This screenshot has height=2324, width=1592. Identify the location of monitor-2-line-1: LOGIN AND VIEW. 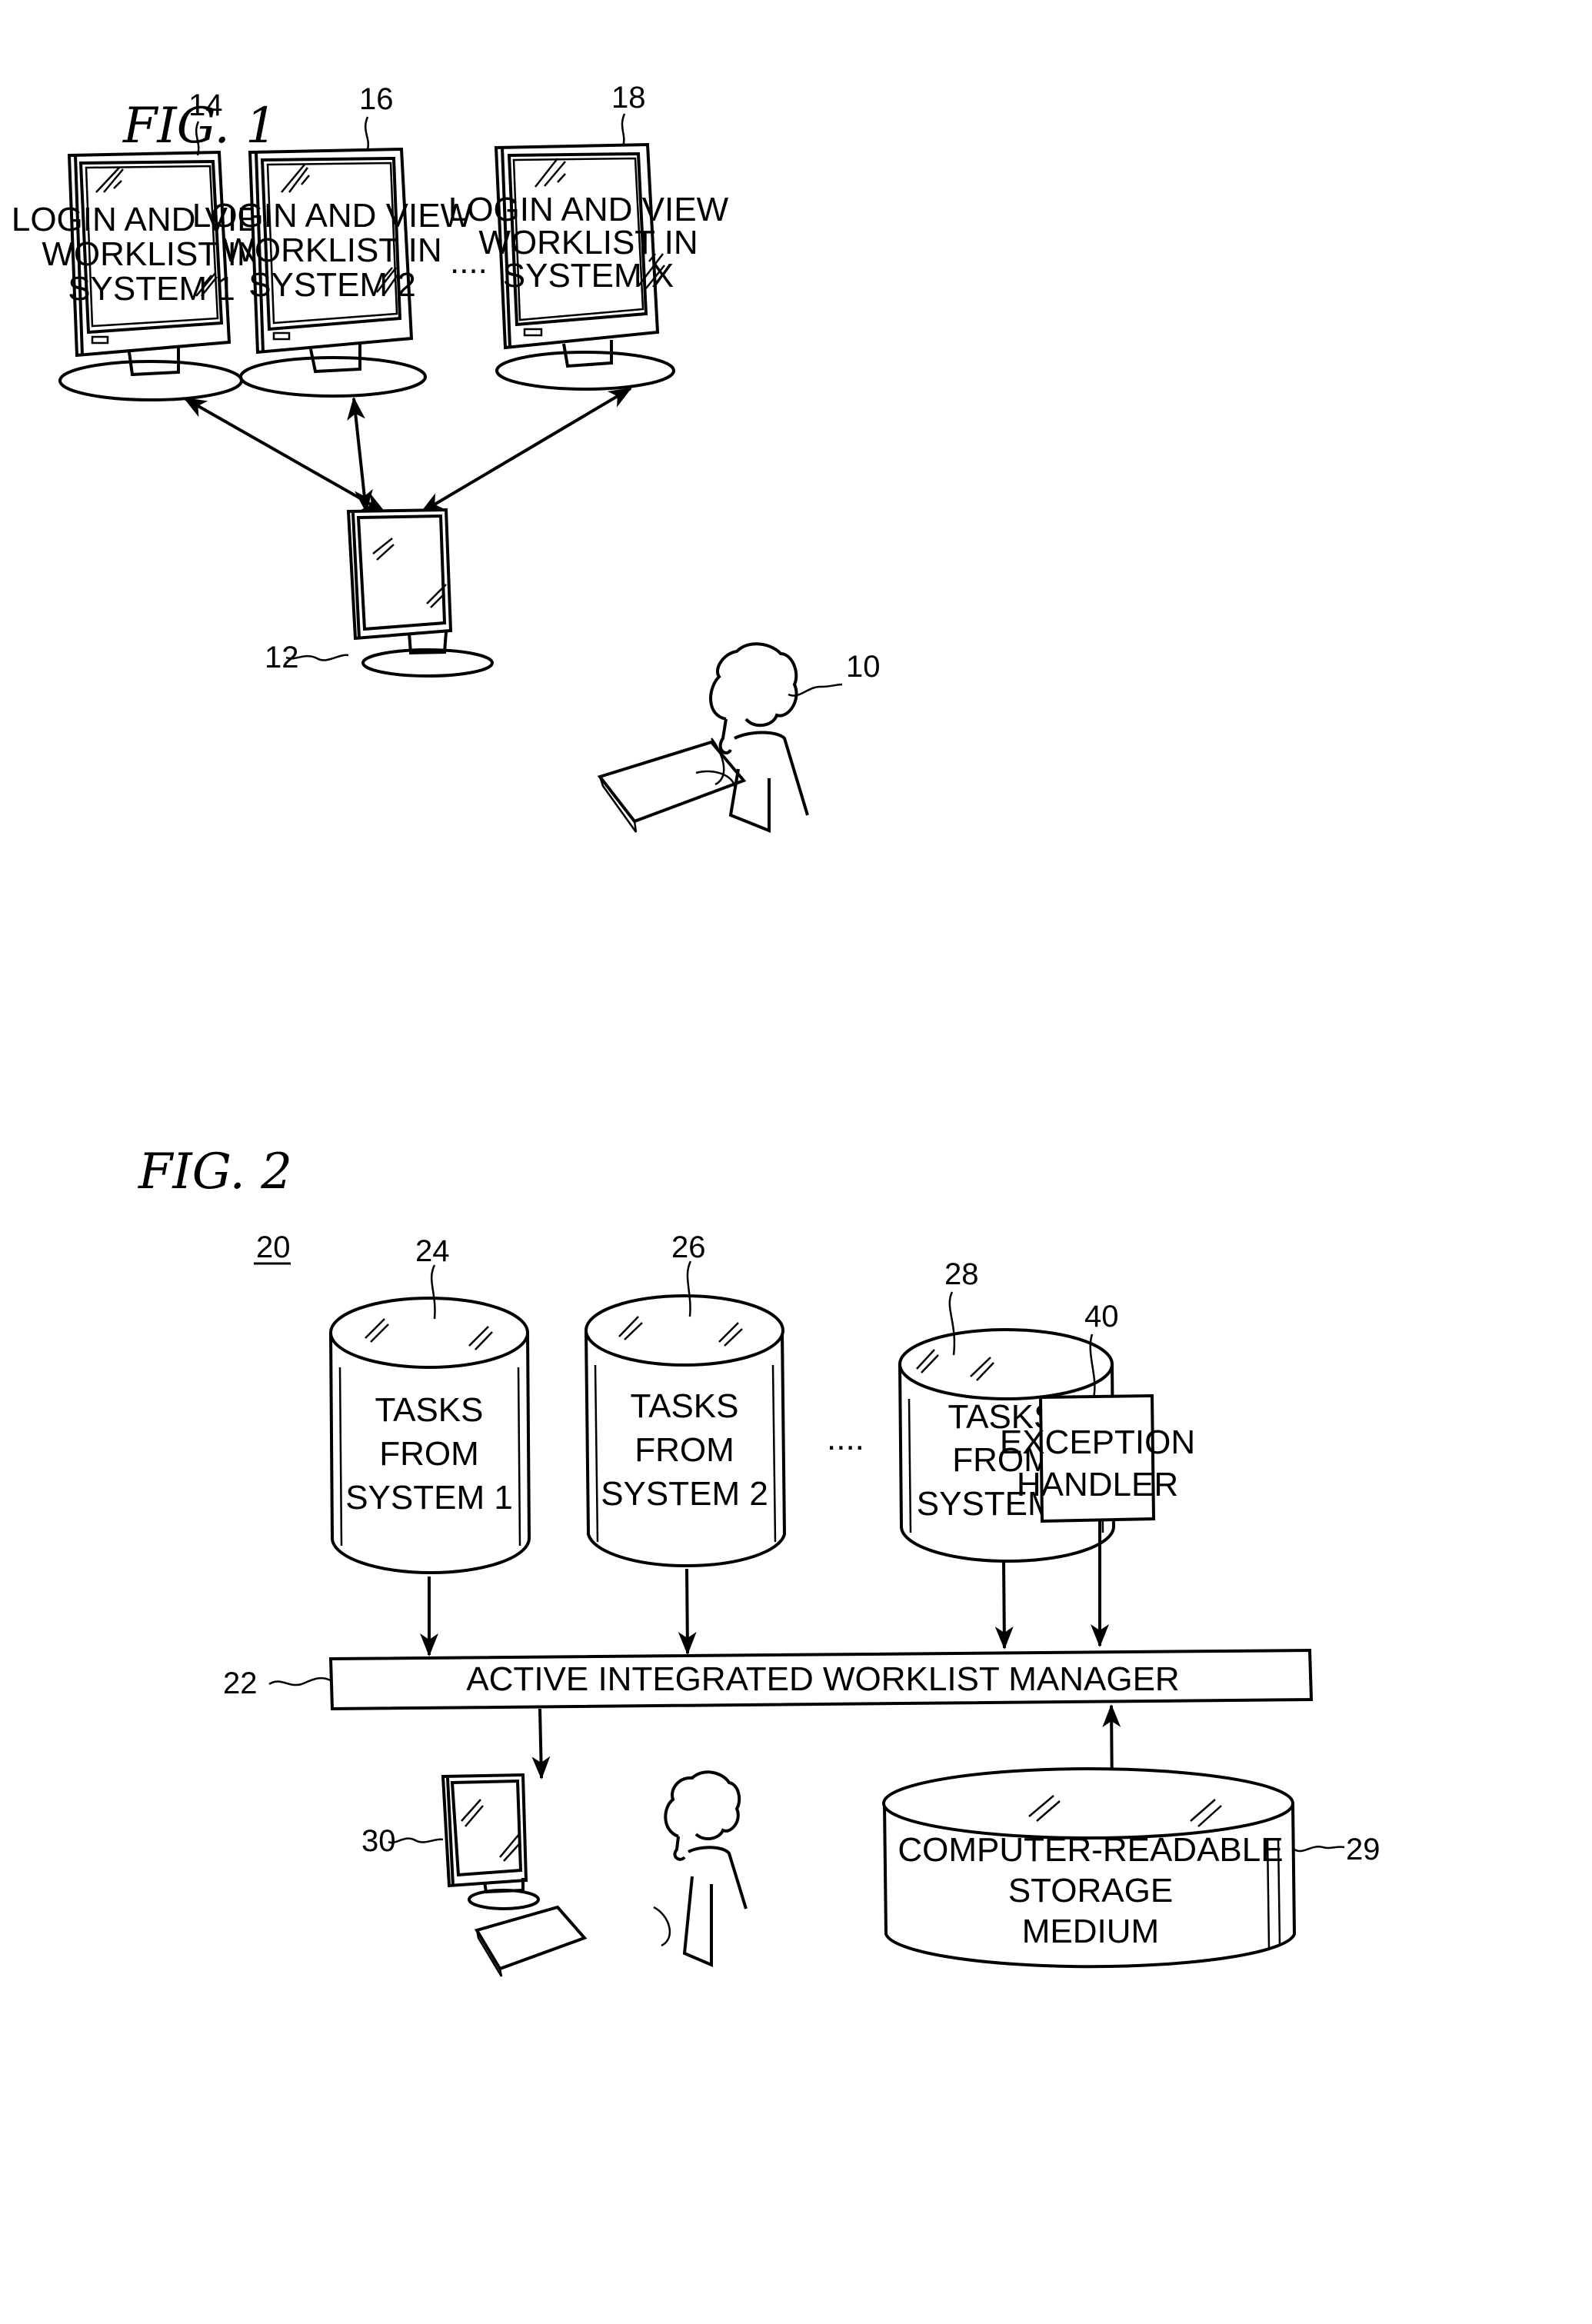
(332, 216).